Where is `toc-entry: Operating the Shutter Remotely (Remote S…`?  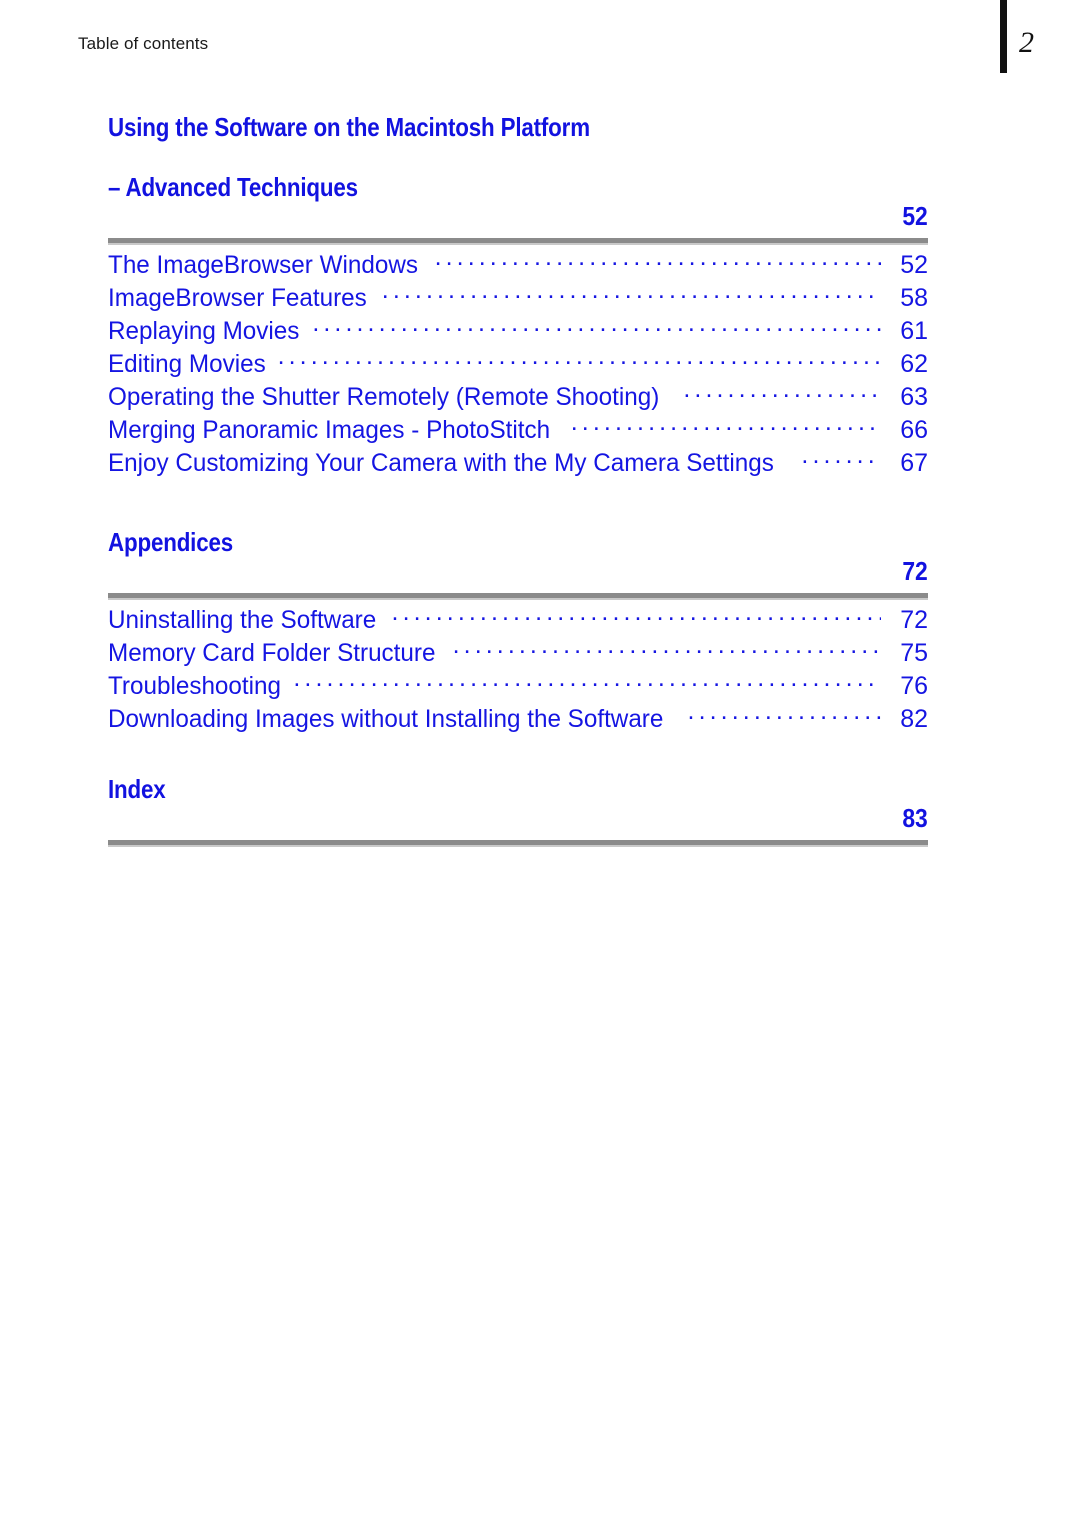
toc-entry: Operating the Shutter Remotely (Remote S… is located at coordinates (518, 396).